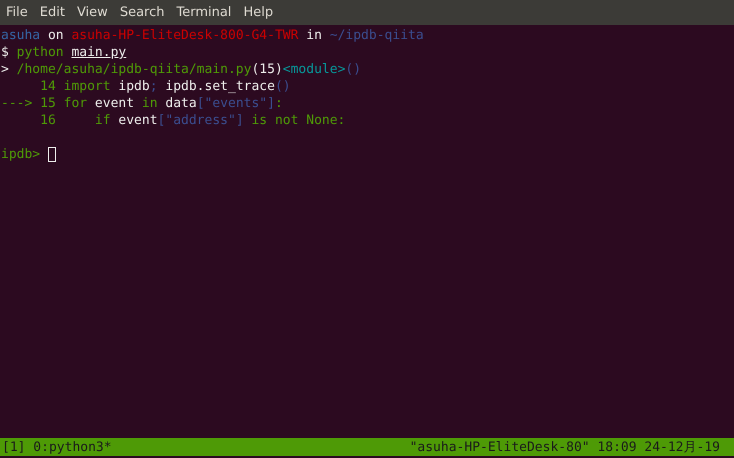  I want to click on window-list: [1] 0:python3*, so click(57, 447).